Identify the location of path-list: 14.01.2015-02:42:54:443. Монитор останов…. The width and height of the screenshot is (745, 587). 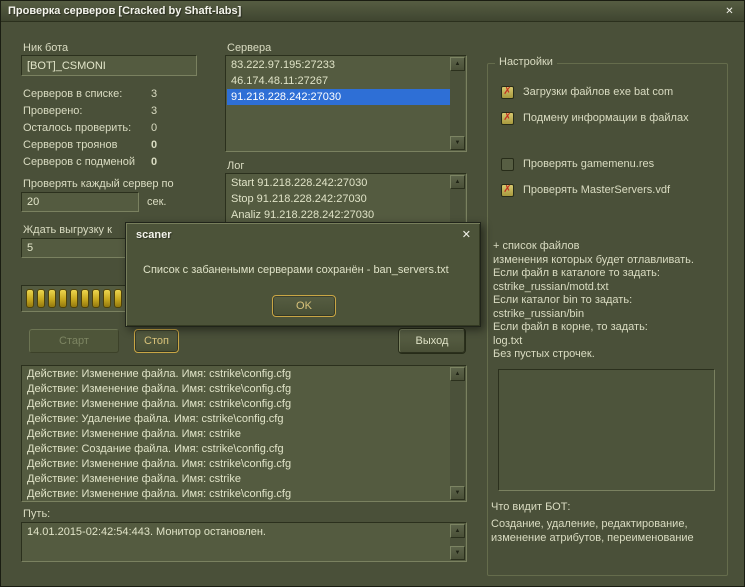
(244, 542).